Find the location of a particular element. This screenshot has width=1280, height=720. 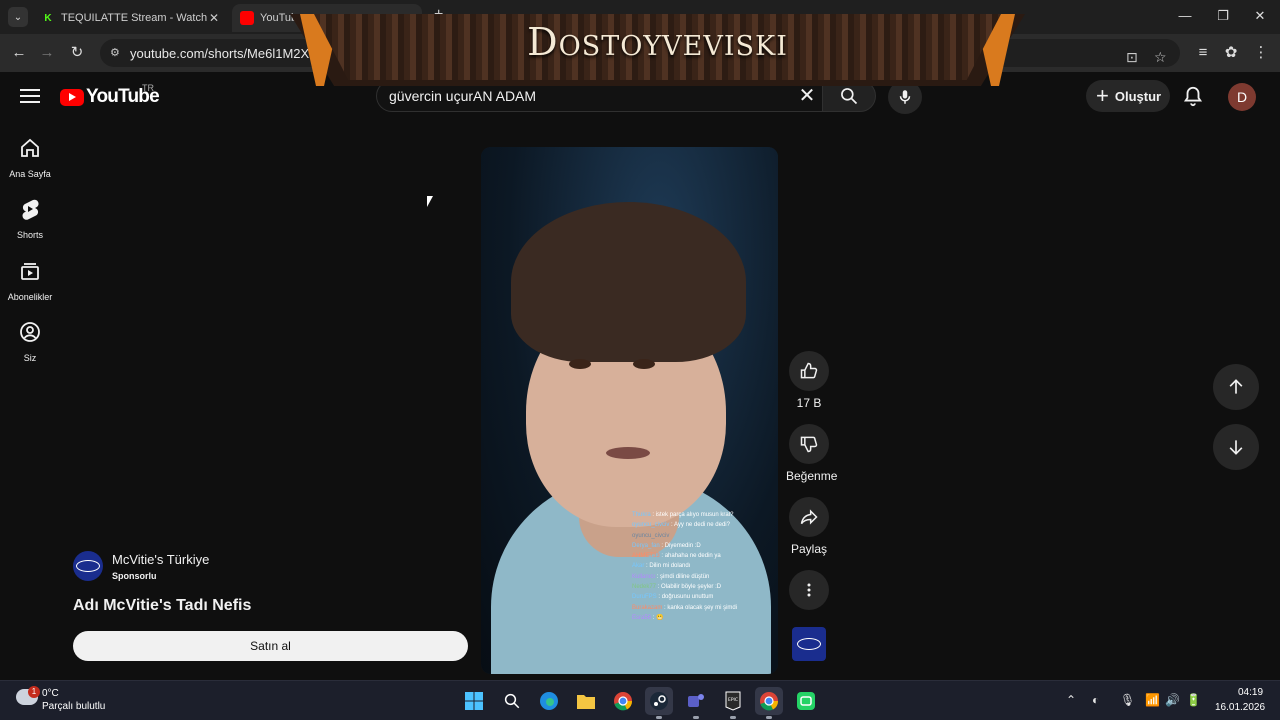

minimize-icon: — is located at coordinates (1185, 15).